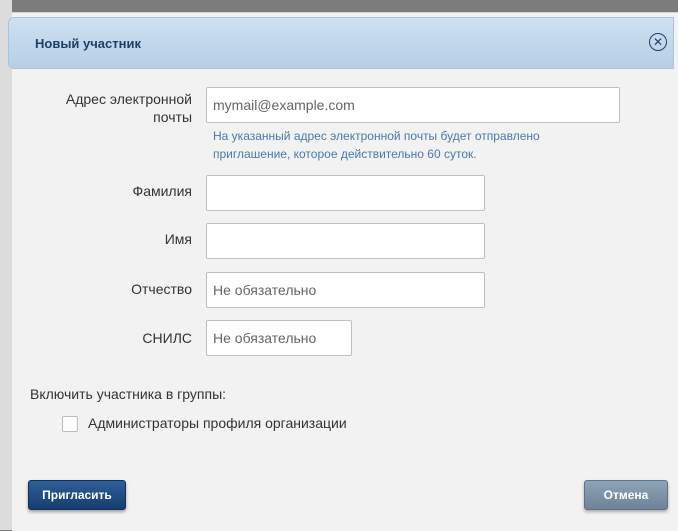 This screenshot has width=678, height=531. I want to click on invite-button: Пригласить, so click(77, 495).